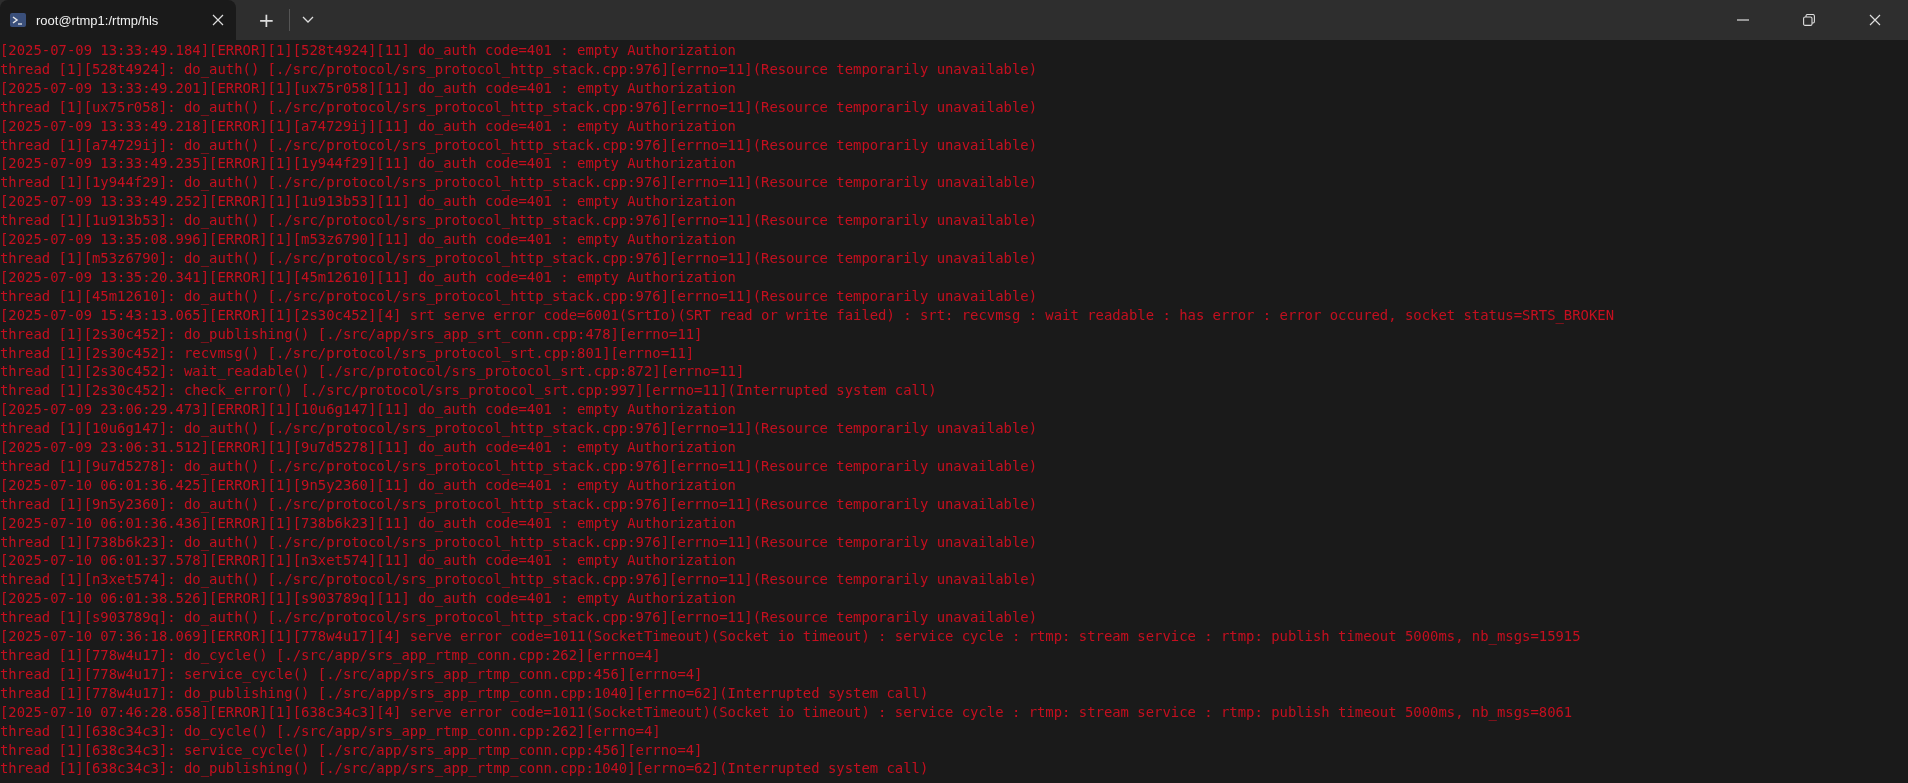 This screenshot has height=783, width=1908. What do you see at coordinates (518, 145) in the screenshot?
I see `log-line: thread [1][a74729ij]: do_auth() [./src/protocol/srs_protocol_http_stack.cpp:976][errno=11](Resource temporarily unavailable)` at bounding box center [518, 145].